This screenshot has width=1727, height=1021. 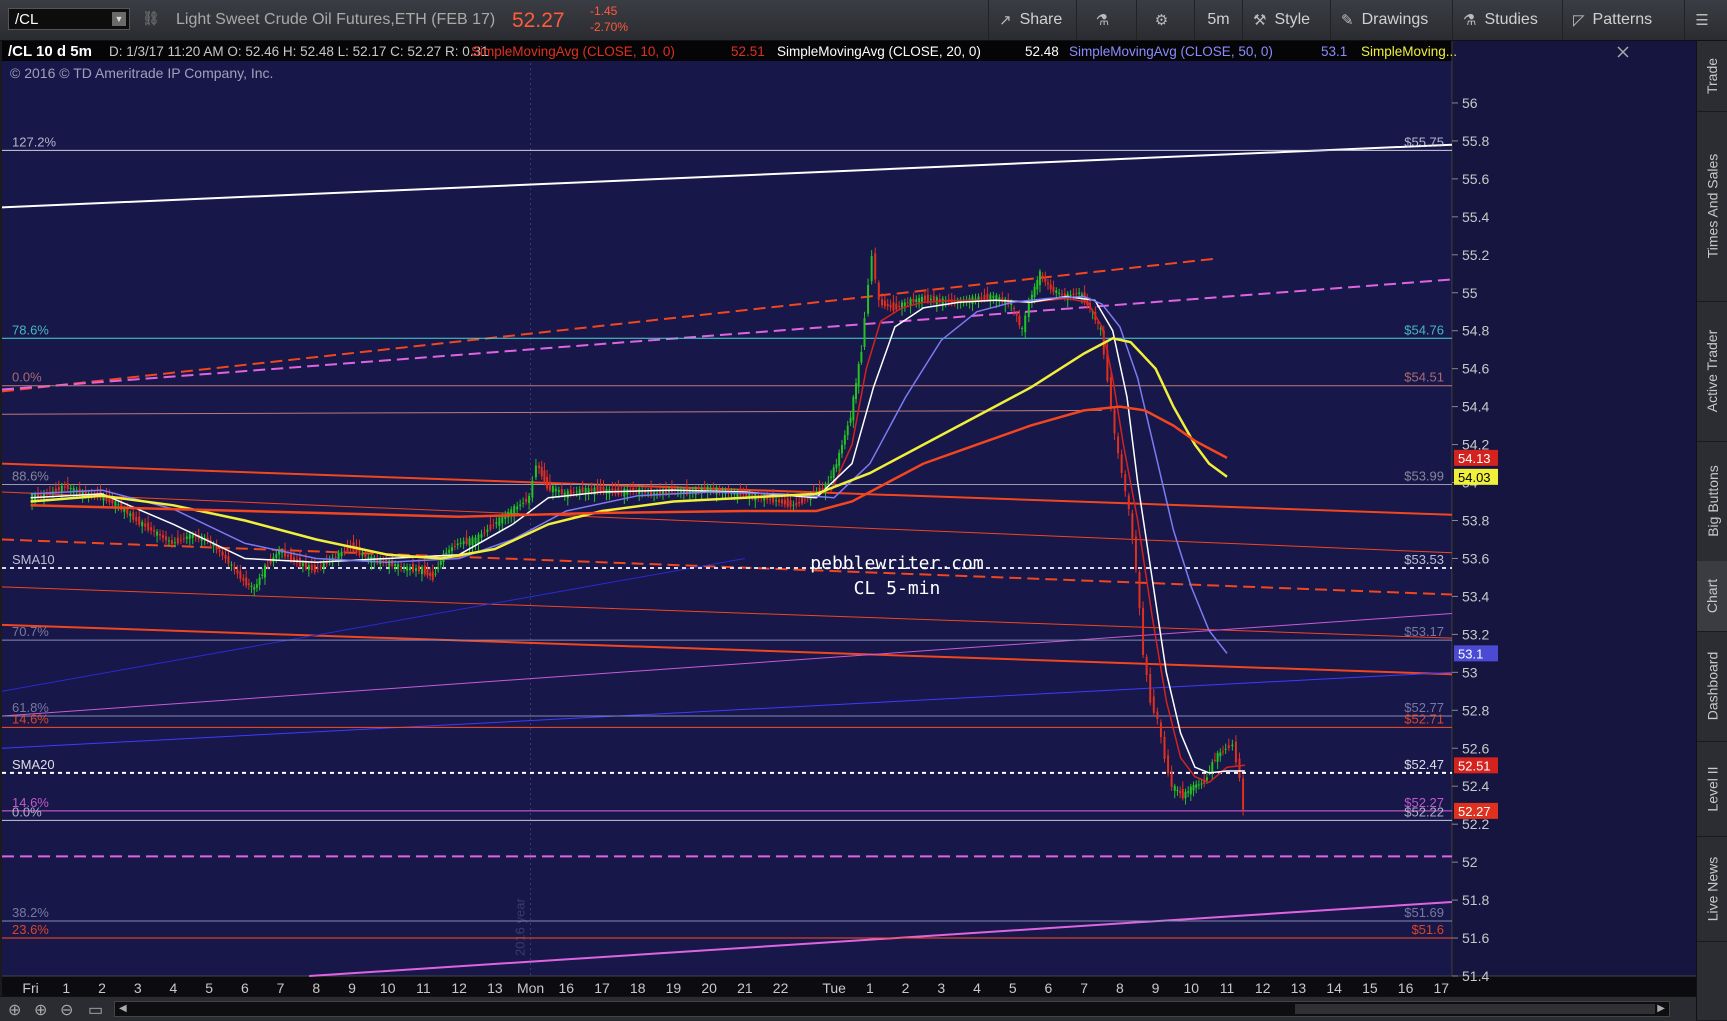 I want to click on tab-live-news: Live News, so click(x=1712, y=889).